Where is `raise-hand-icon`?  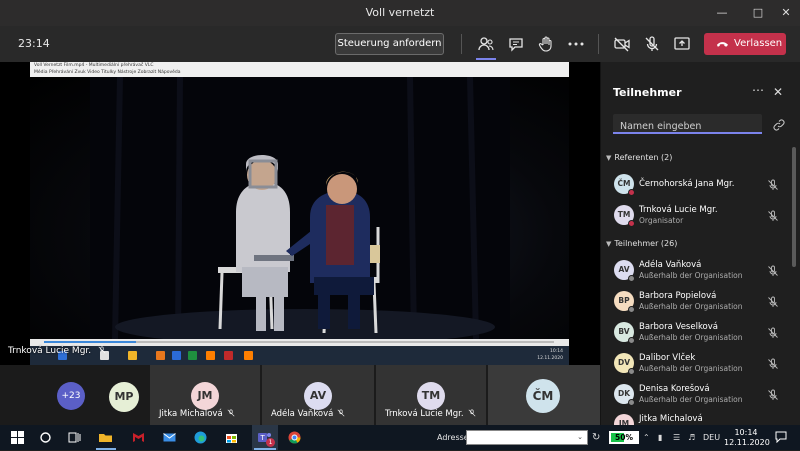
raise-hand-icon is located at coordinates (546, 44).